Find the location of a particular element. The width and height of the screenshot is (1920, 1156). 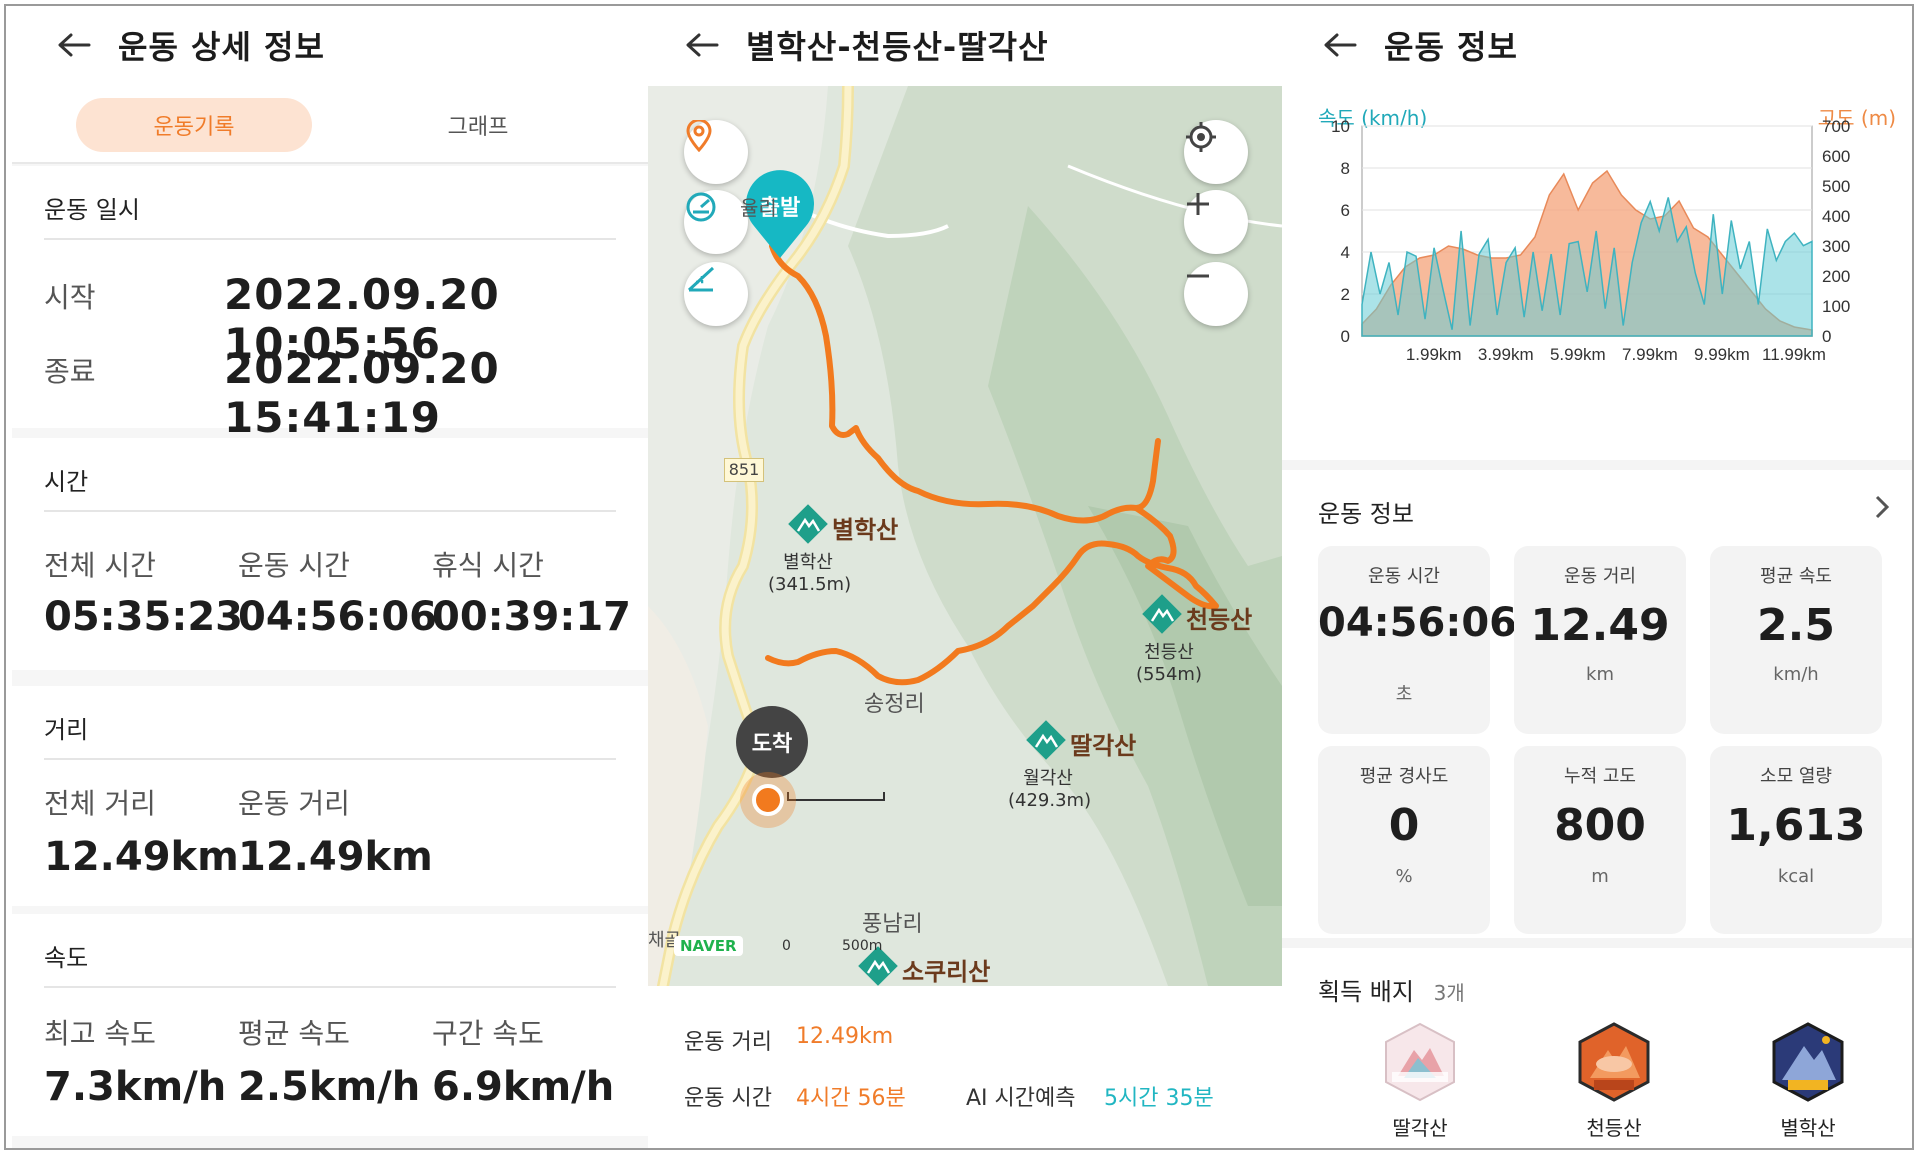

peak-sub: 천등산 (554m) is located at coordinates (1169, 663).